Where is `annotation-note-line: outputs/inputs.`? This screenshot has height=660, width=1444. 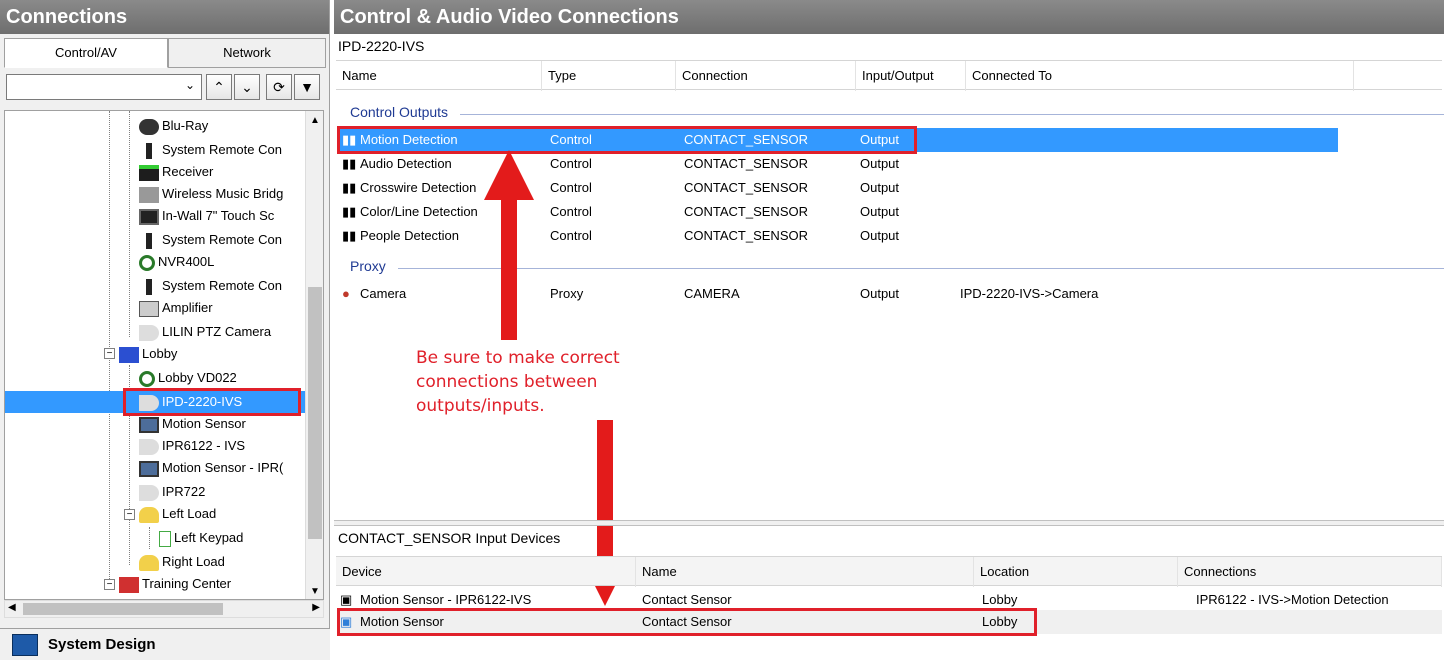
annotation-note-line: outputs/inputs. is located at coordinates (480, 406).